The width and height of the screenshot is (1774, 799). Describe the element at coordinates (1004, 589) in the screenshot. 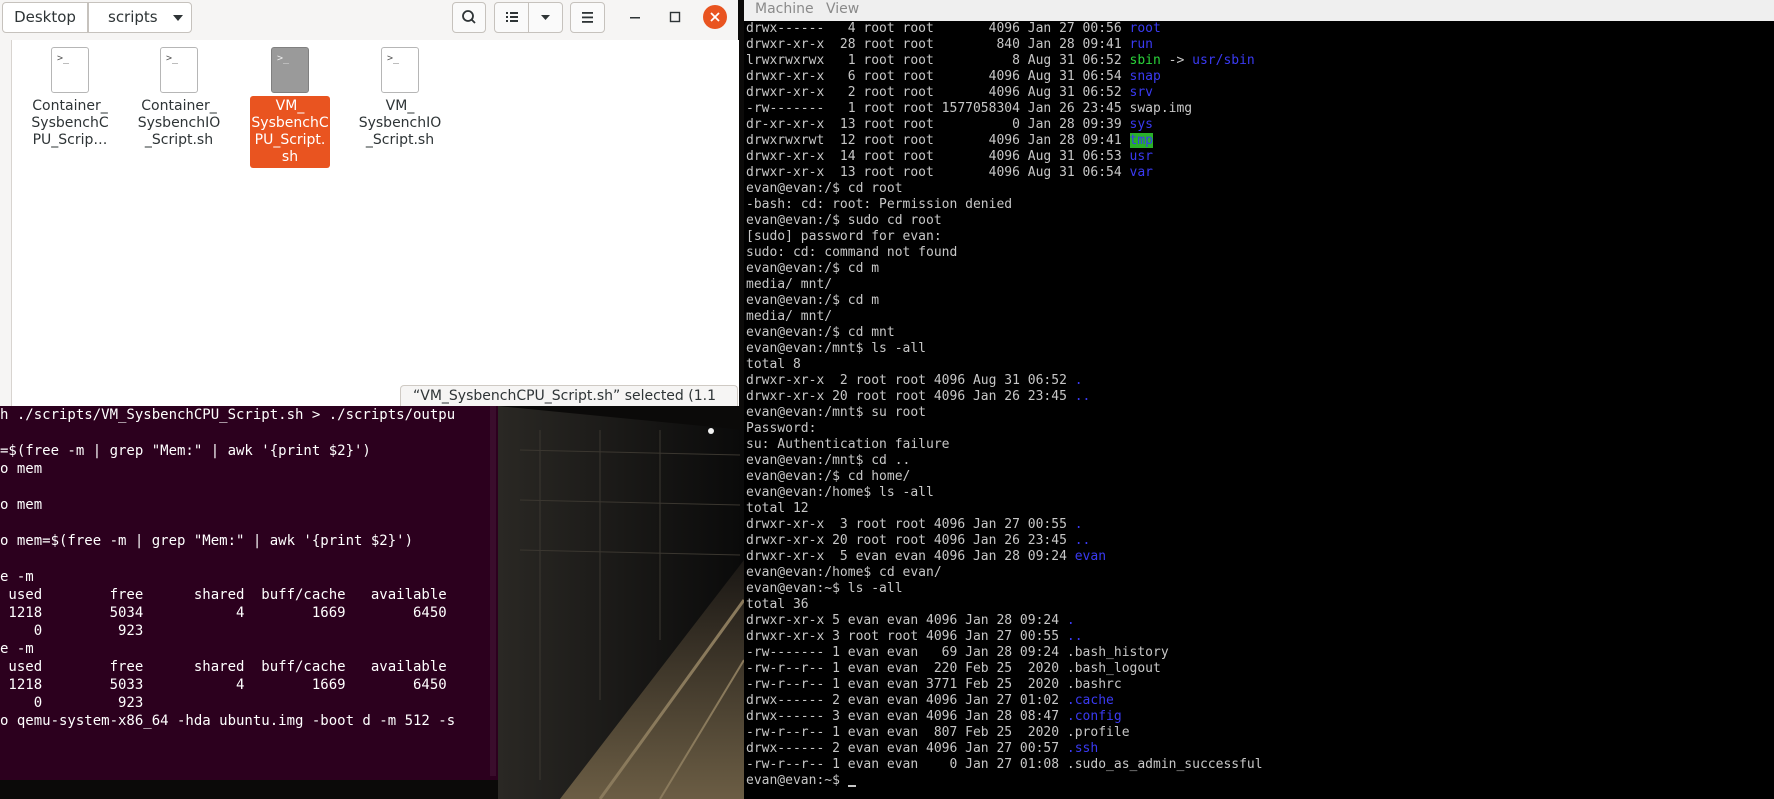

I see `vm-terminal-line: evan@evan:~$ ls -all` at that location.